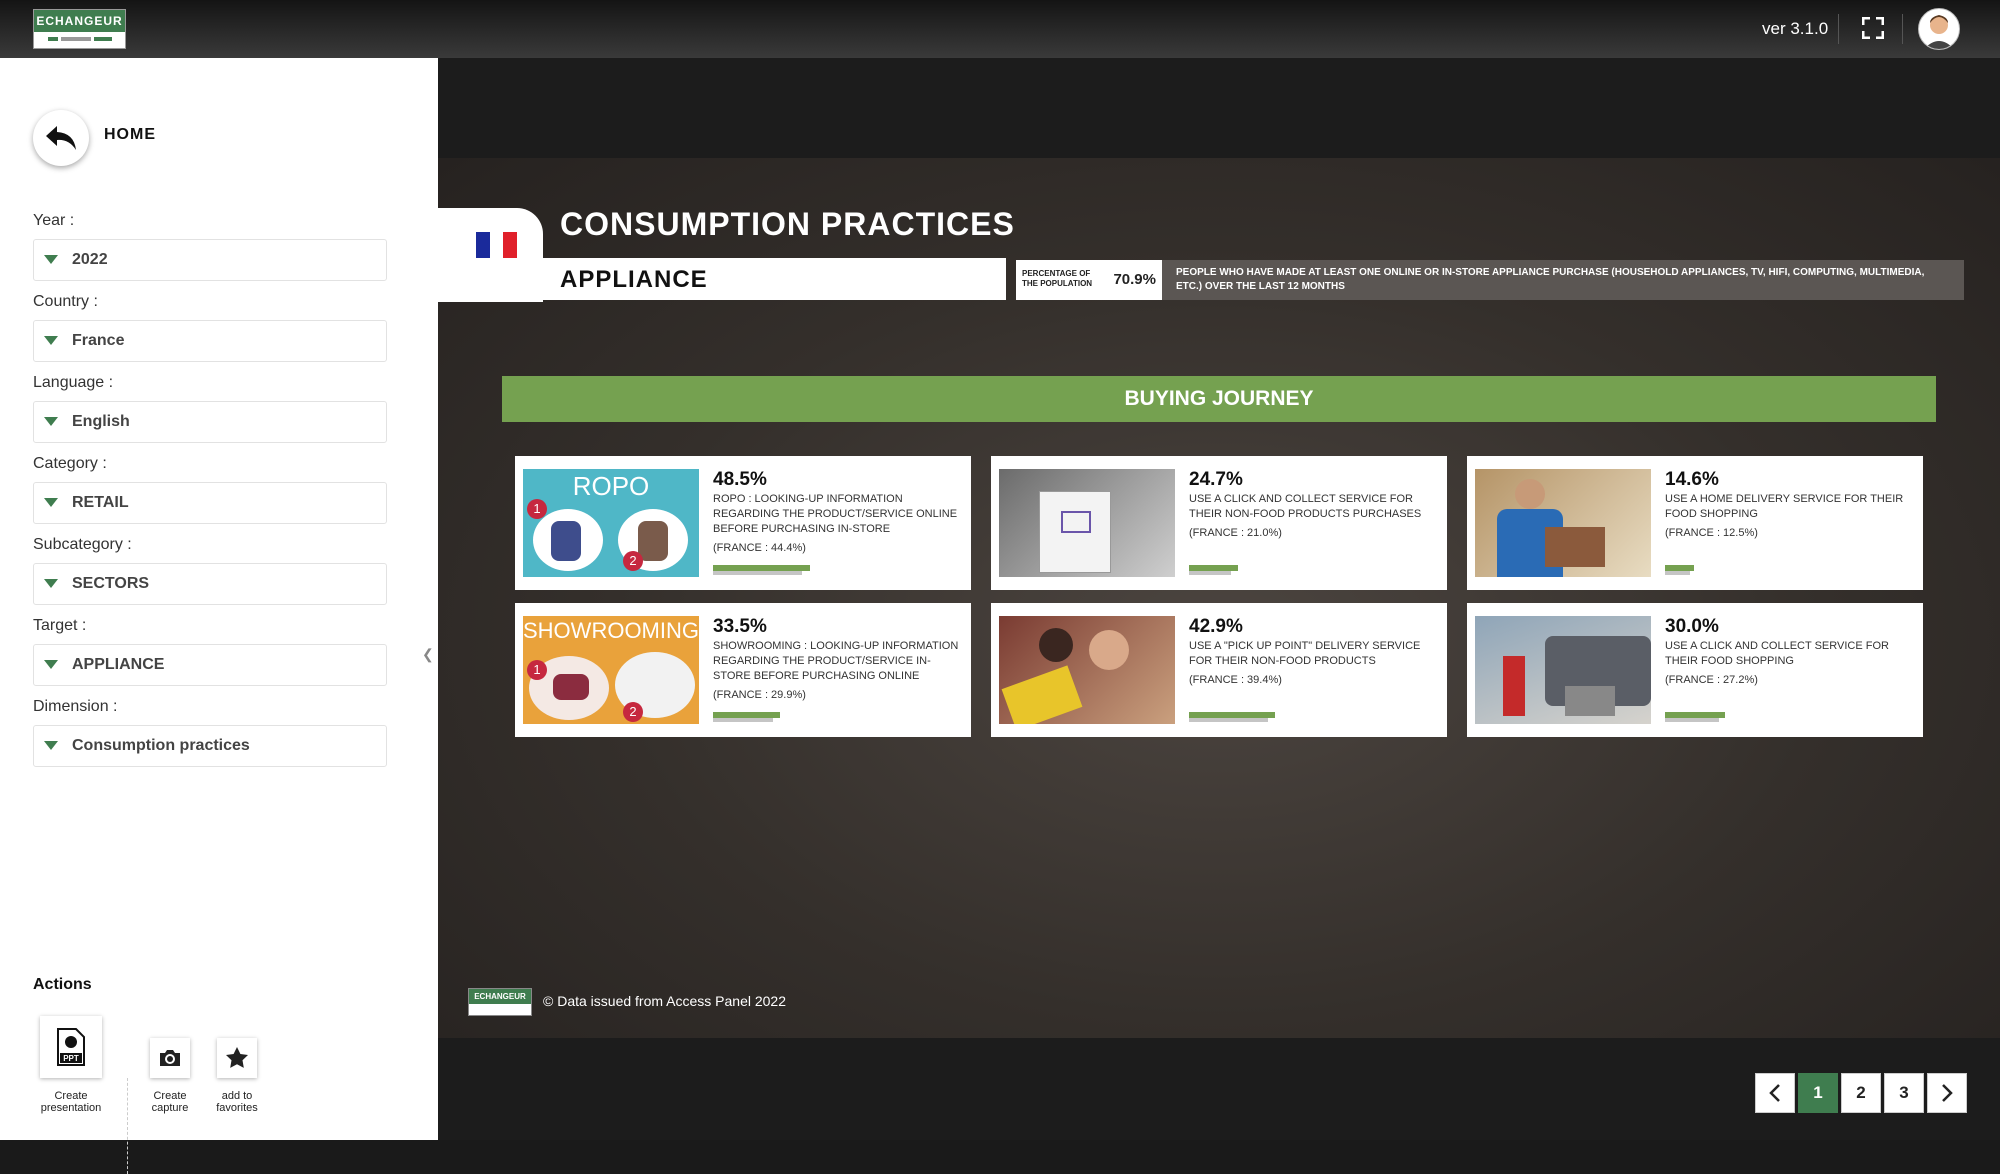  Describe the element at coordinates (210, 503) in the screenshot. I see `category-select: RETAIL` at that location.